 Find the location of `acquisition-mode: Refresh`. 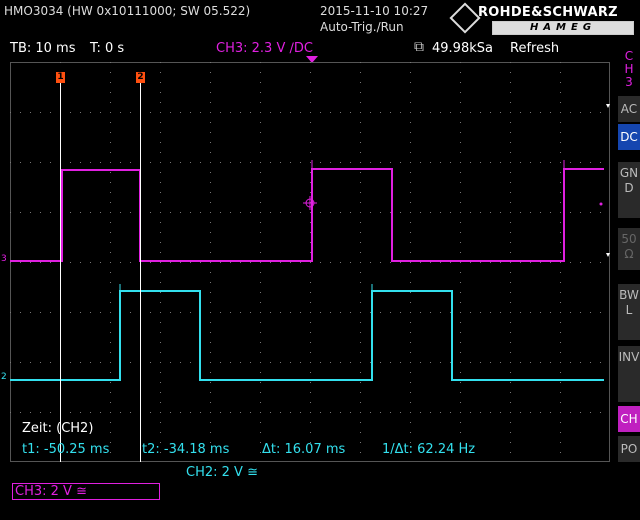

acquisition-mode: Refresh is located at coordinates (534, 48).